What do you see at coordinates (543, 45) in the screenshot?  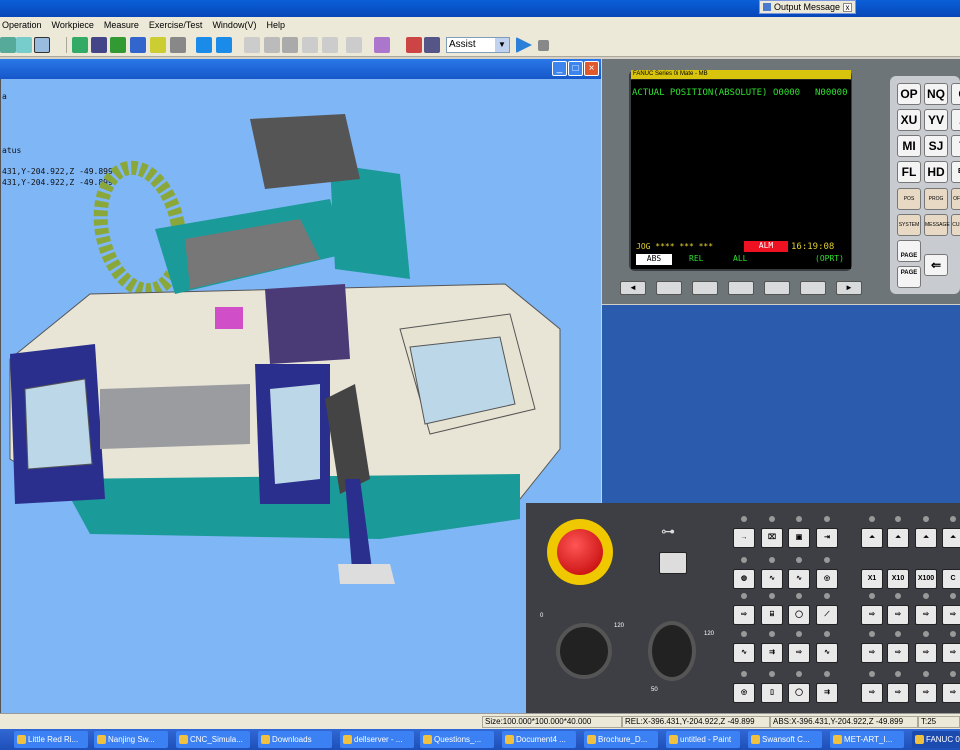 I see `stop-icon` at bounding box center [543, 45].